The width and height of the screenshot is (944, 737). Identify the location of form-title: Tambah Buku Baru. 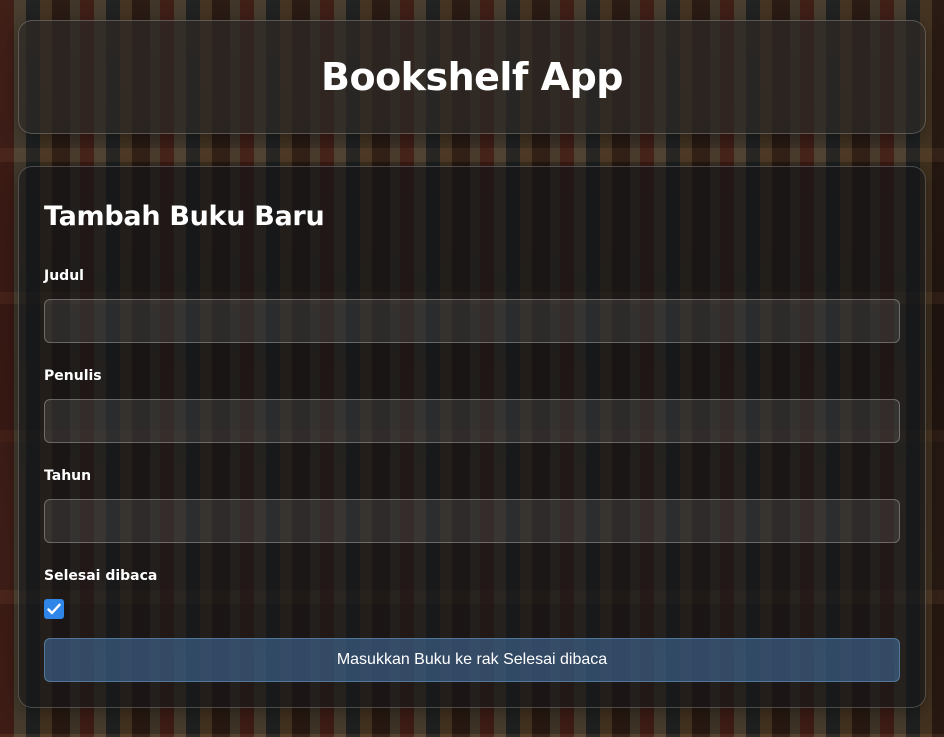
(184, 216).